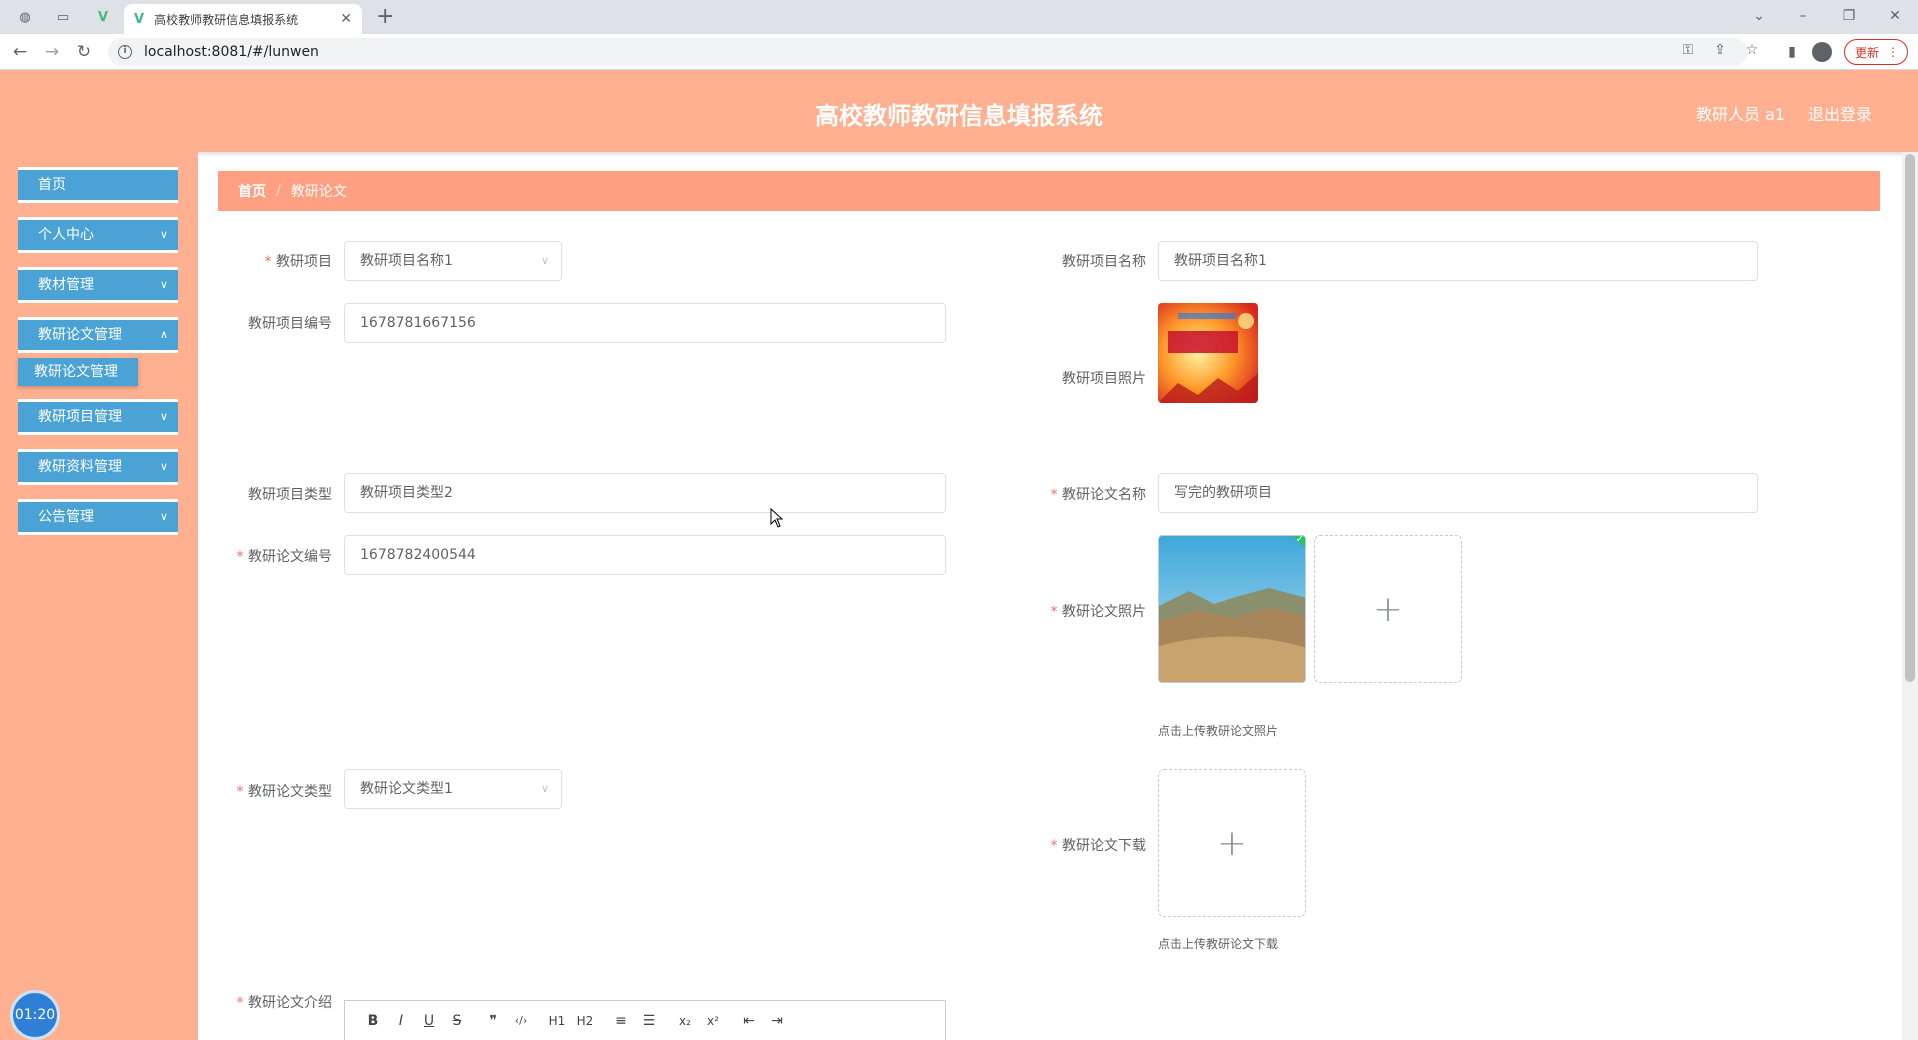  Describe the element at coordinates (1840, 113) in the screenshot. I see `logout-link: 退出登录` at that location.